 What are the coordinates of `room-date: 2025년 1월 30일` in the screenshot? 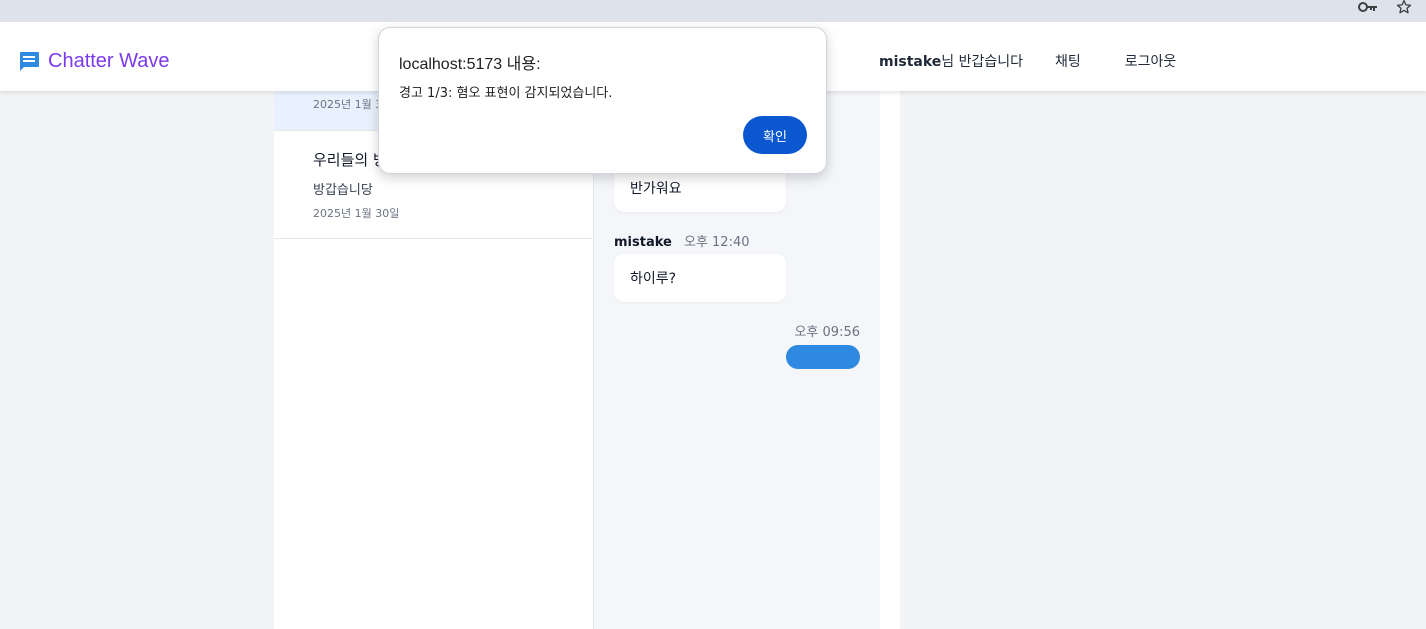 It's located at (356, 213).